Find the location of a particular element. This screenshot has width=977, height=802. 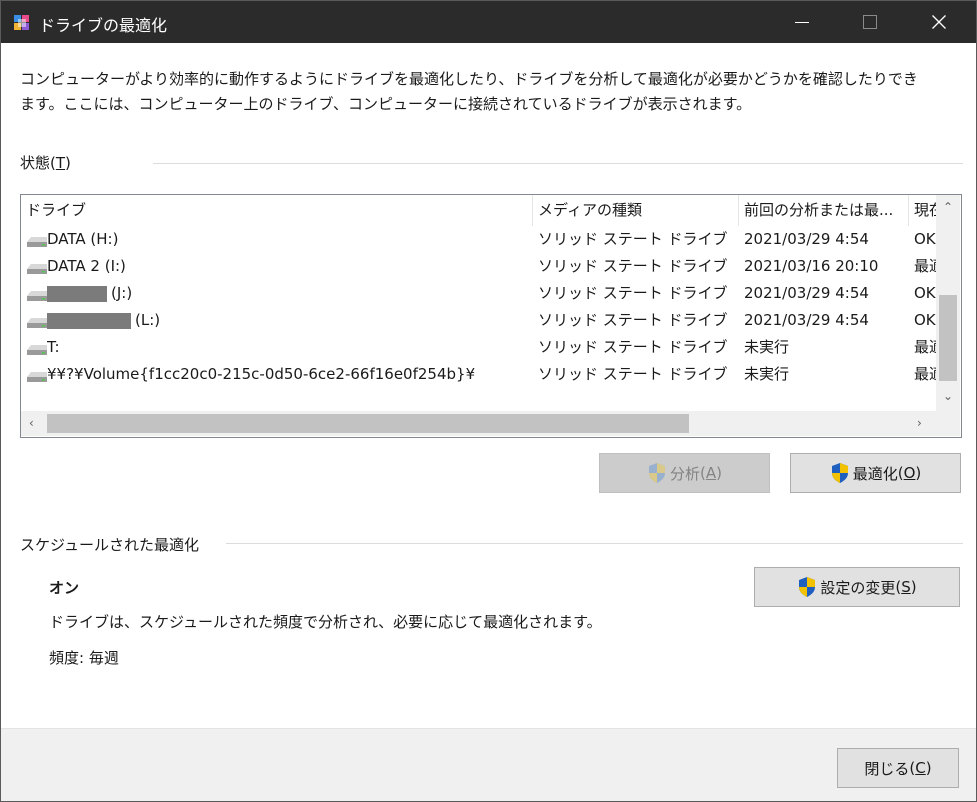

column-header-drive: ドライブ is located at coordinates (277, 210).